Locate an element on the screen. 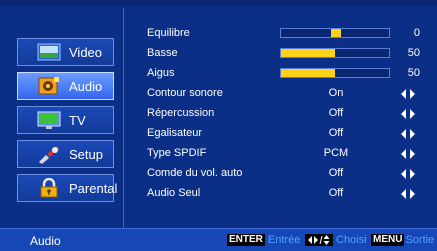 The width and height of the screenshot is (437, 251). setting-row-volauto: Comde du vol. auto Off is located at coordinates (287, 174).